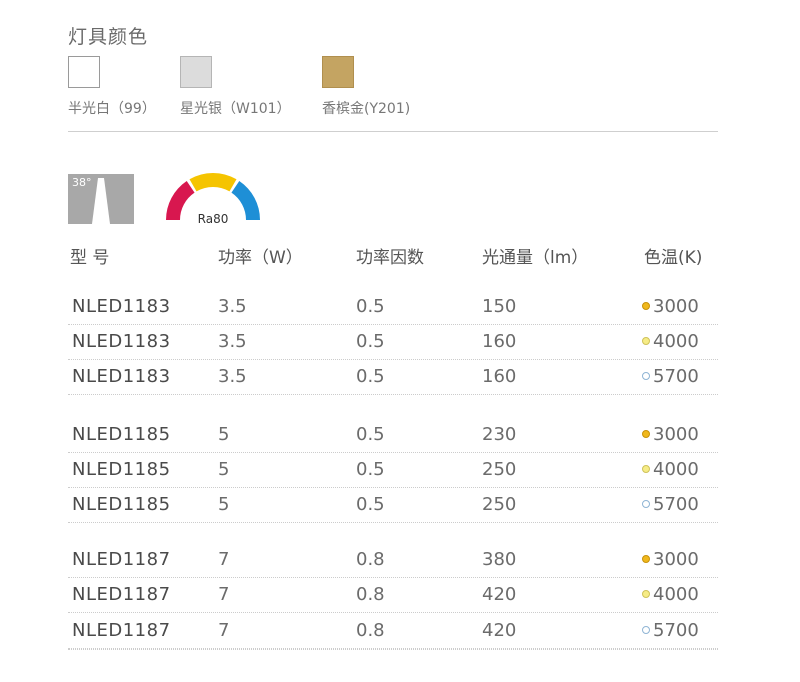  I want to click on cell-lumen: 380, so click(499, 559).